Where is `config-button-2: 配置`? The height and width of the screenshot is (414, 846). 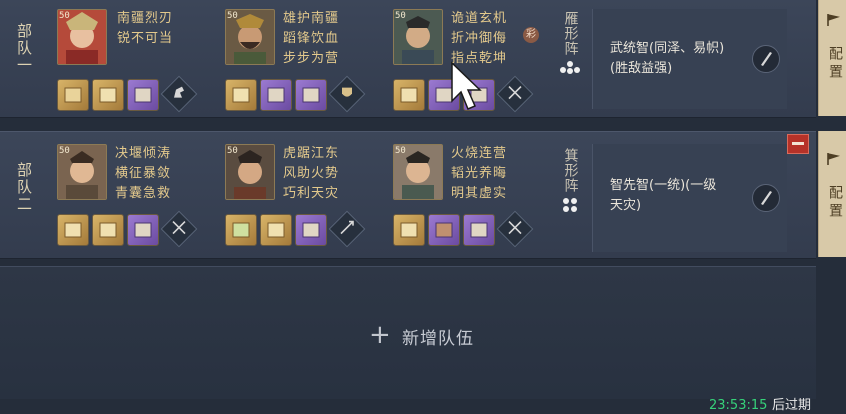 config-button-2: 配置 is located at coordinates (832, 194).